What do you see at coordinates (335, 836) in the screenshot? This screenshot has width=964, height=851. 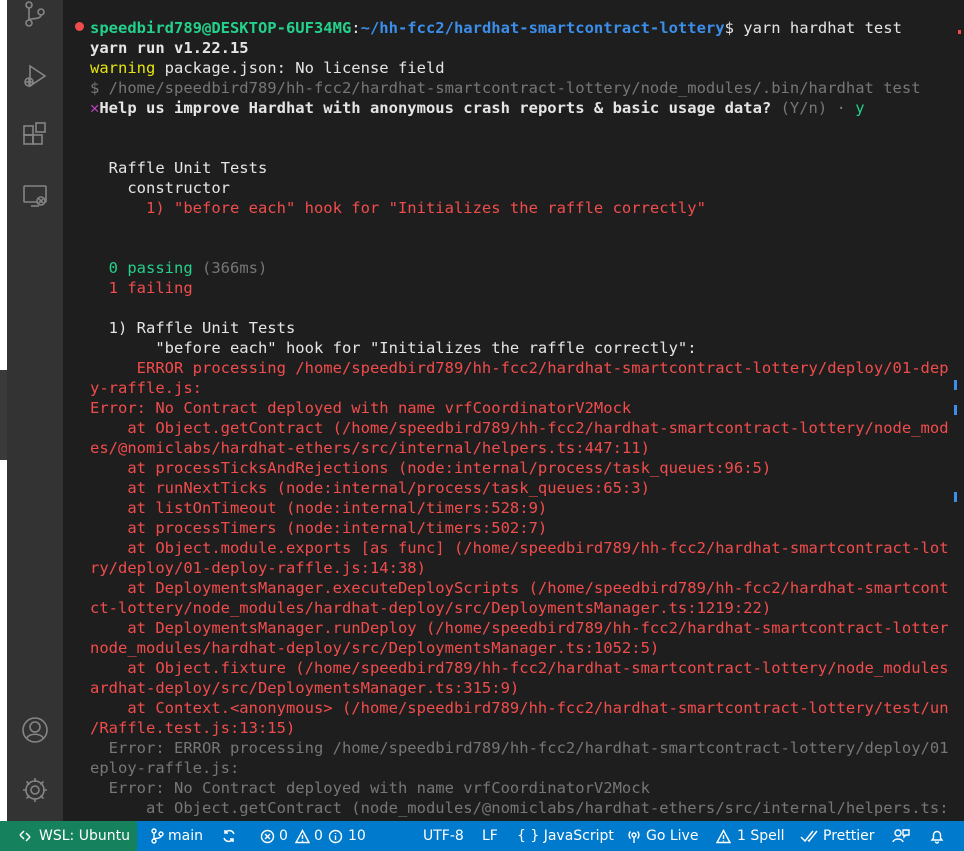 I see `info-icon` at bounding box center [335, 836].